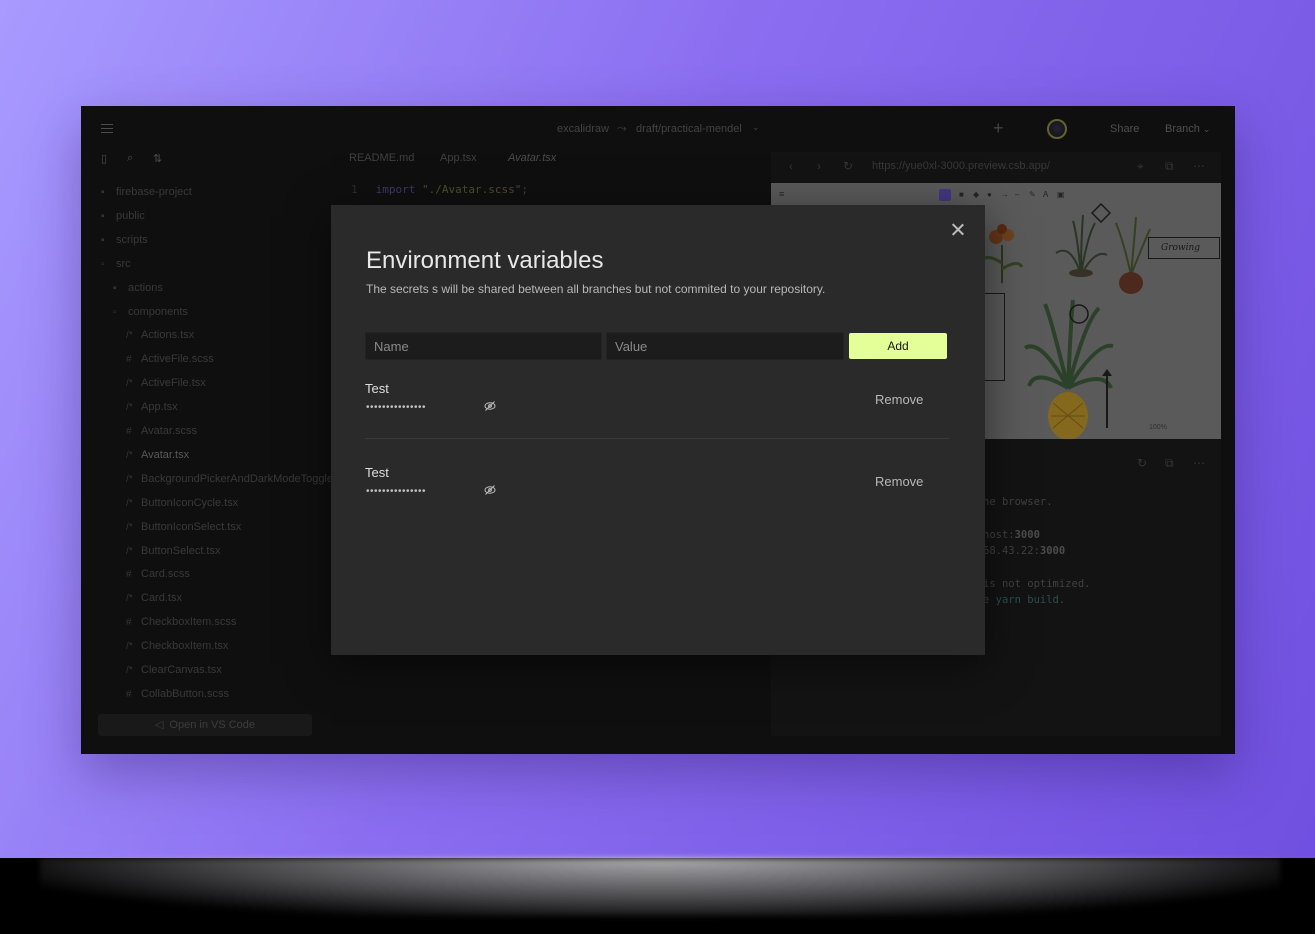 Image resolution: width=1315 pixels, height=934 pixels. What do you see at coordinates (660, 887) in the screenshot?
I see `floor-reflection` at bounding box center [660, 887].